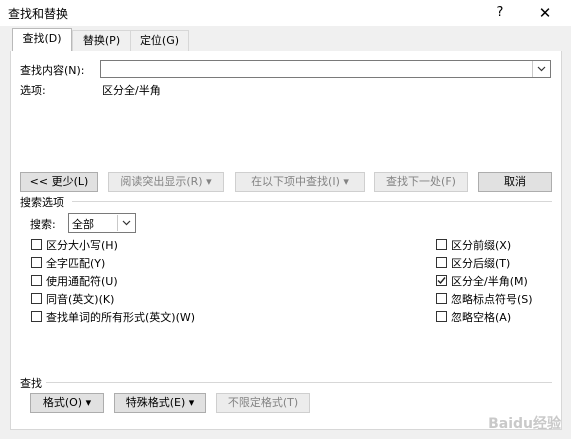 This screenshot has height=439, width=571. What do you see at coordinates (76, 263) in the screenshot?
I see `whole-word-label: 全字匹配(Y)` at bounding box center [76, 263].